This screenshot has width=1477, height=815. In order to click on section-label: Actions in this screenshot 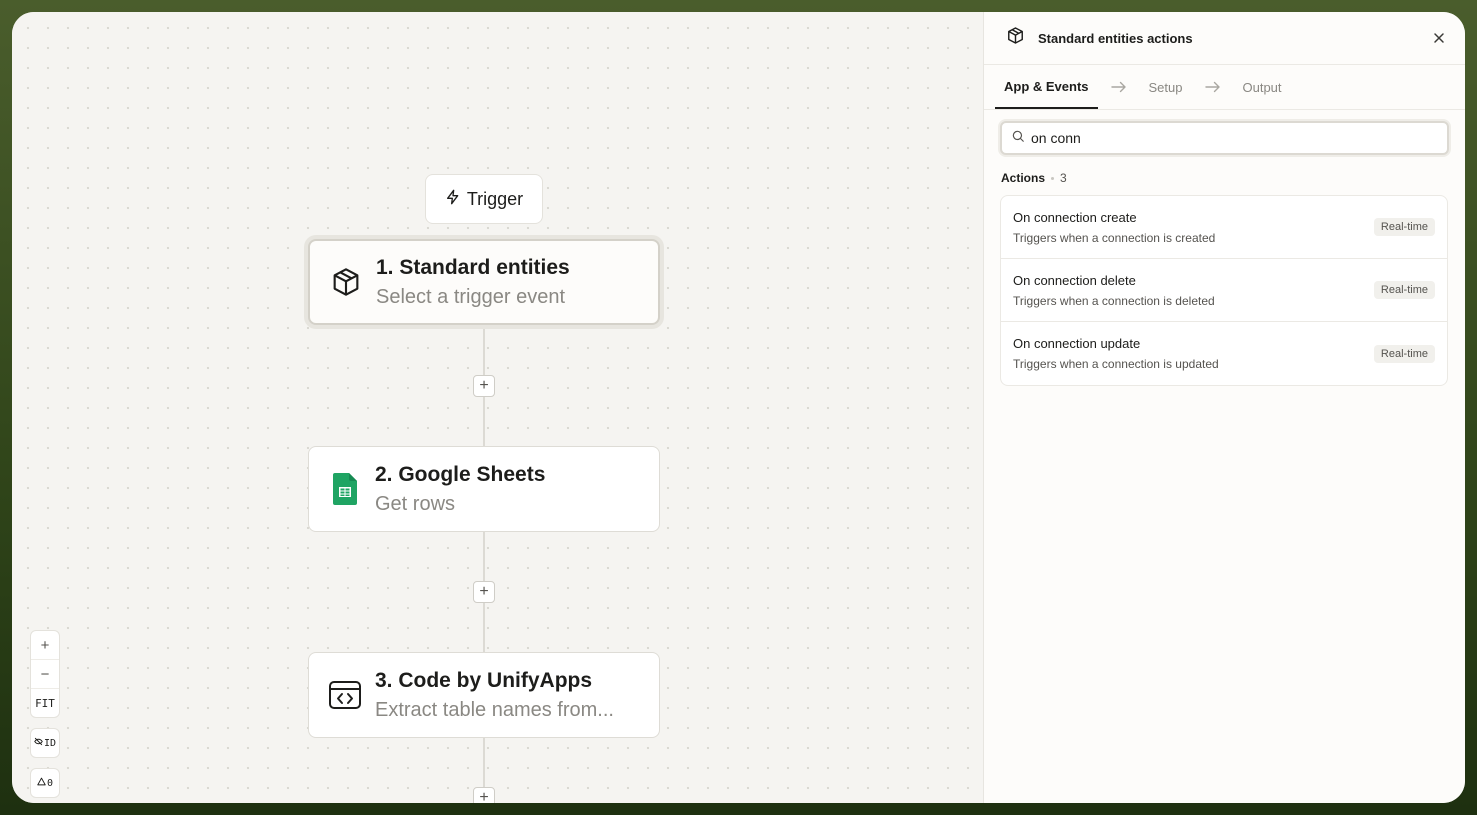, I will do `click(1023, 178)`.